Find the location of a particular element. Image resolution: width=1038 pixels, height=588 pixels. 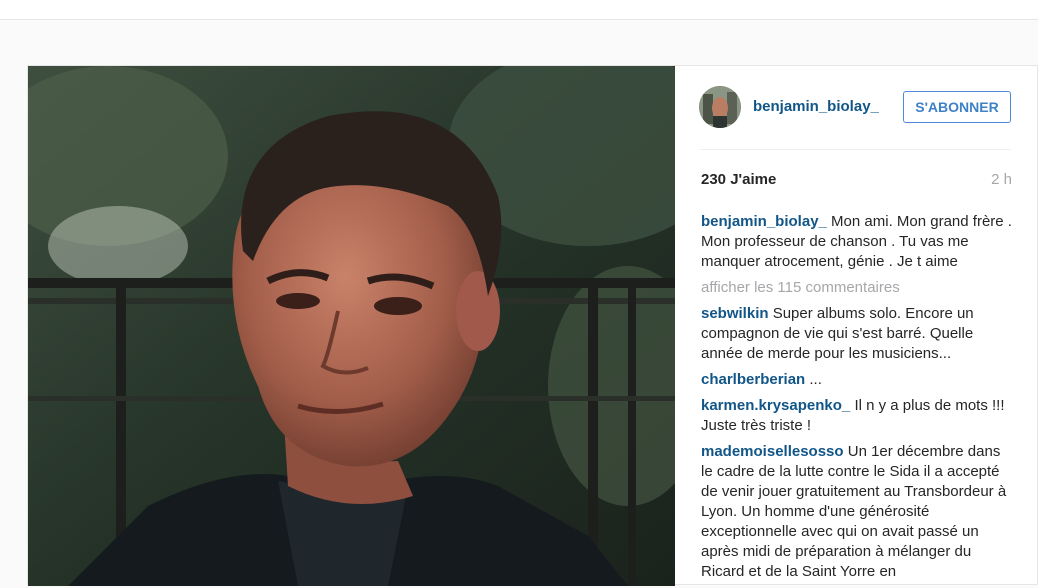

post-timestamp: 2 h is located at coordinates (1001, 179).